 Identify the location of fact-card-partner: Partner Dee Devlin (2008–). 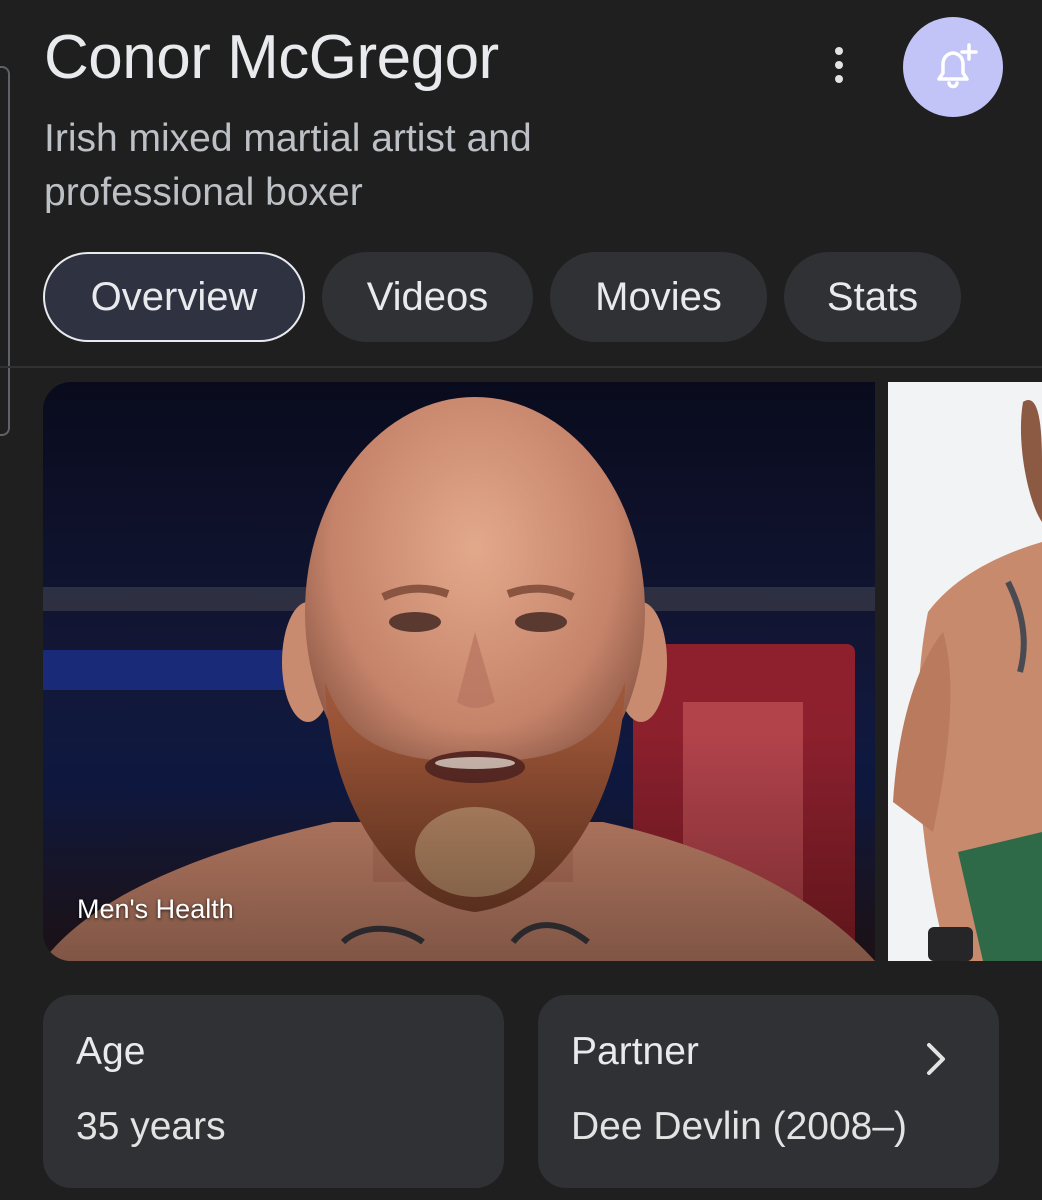
(768, 1091).